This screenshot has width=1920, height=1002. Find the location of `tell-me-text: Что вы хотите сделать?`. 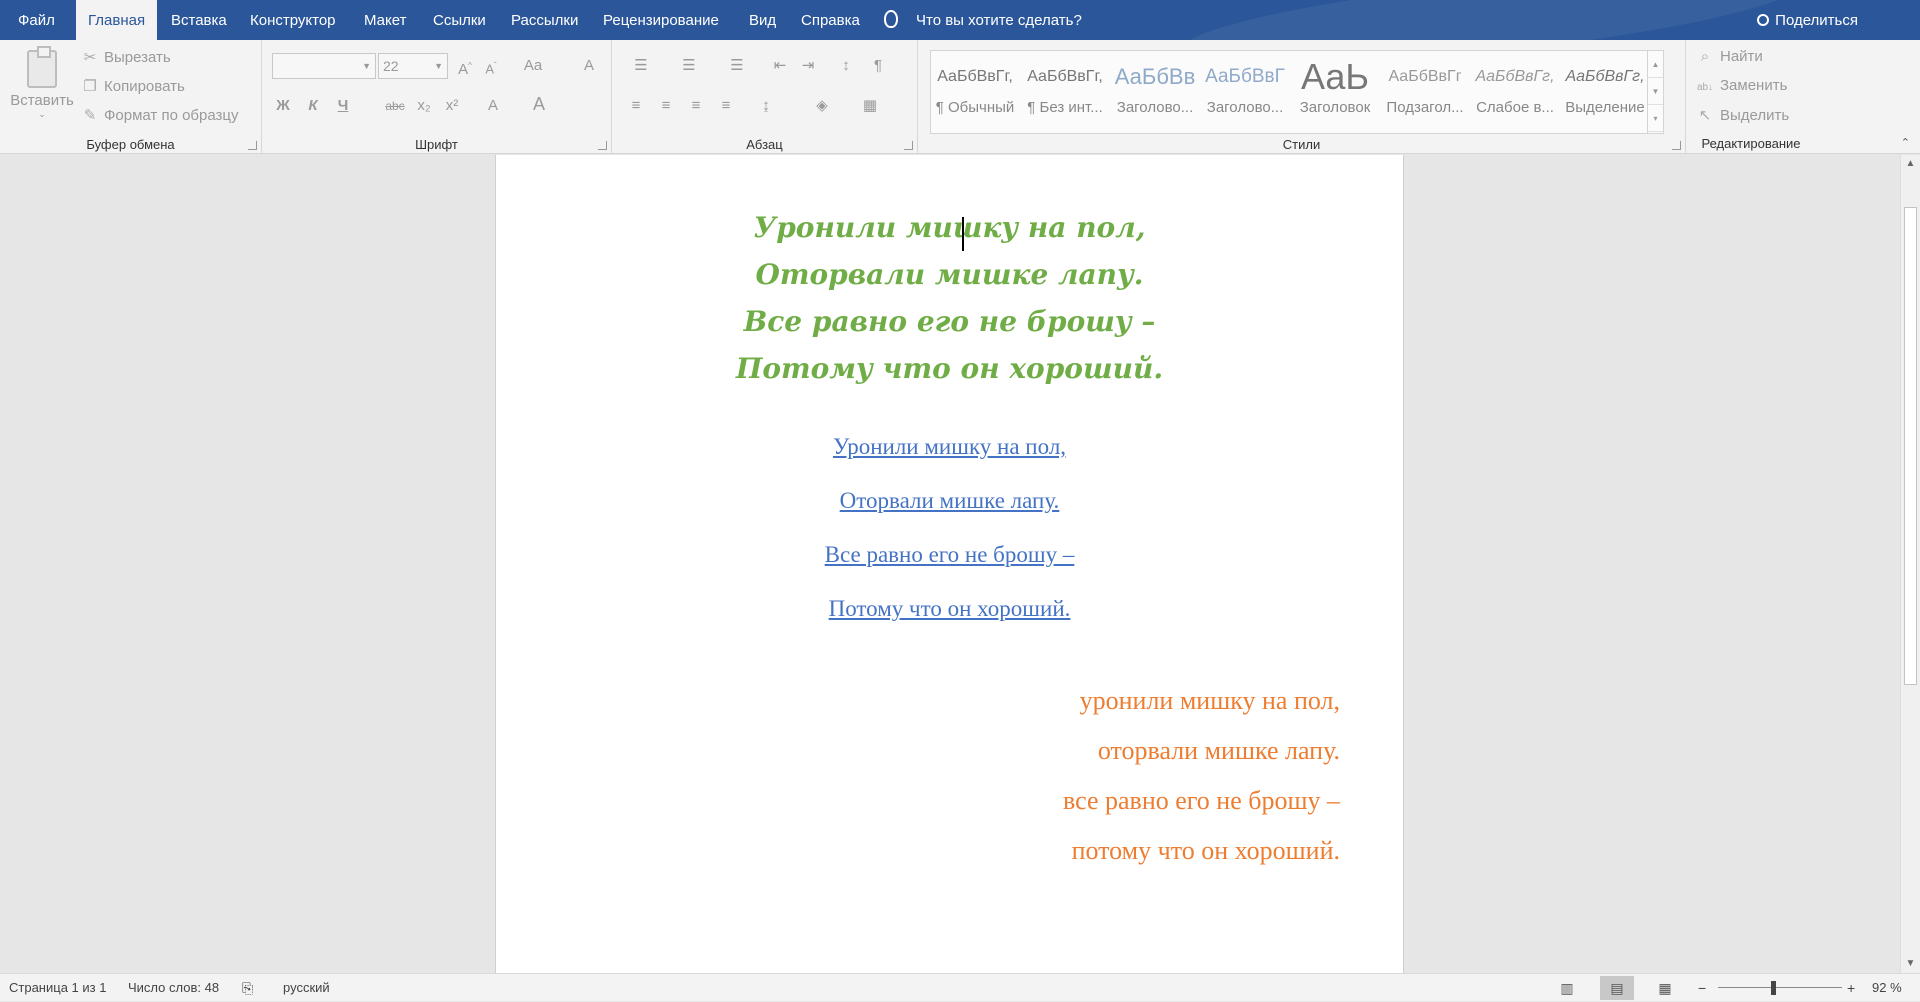

tell-me-text: Что вы хотите сделать? is located at coordinates (999, 20).